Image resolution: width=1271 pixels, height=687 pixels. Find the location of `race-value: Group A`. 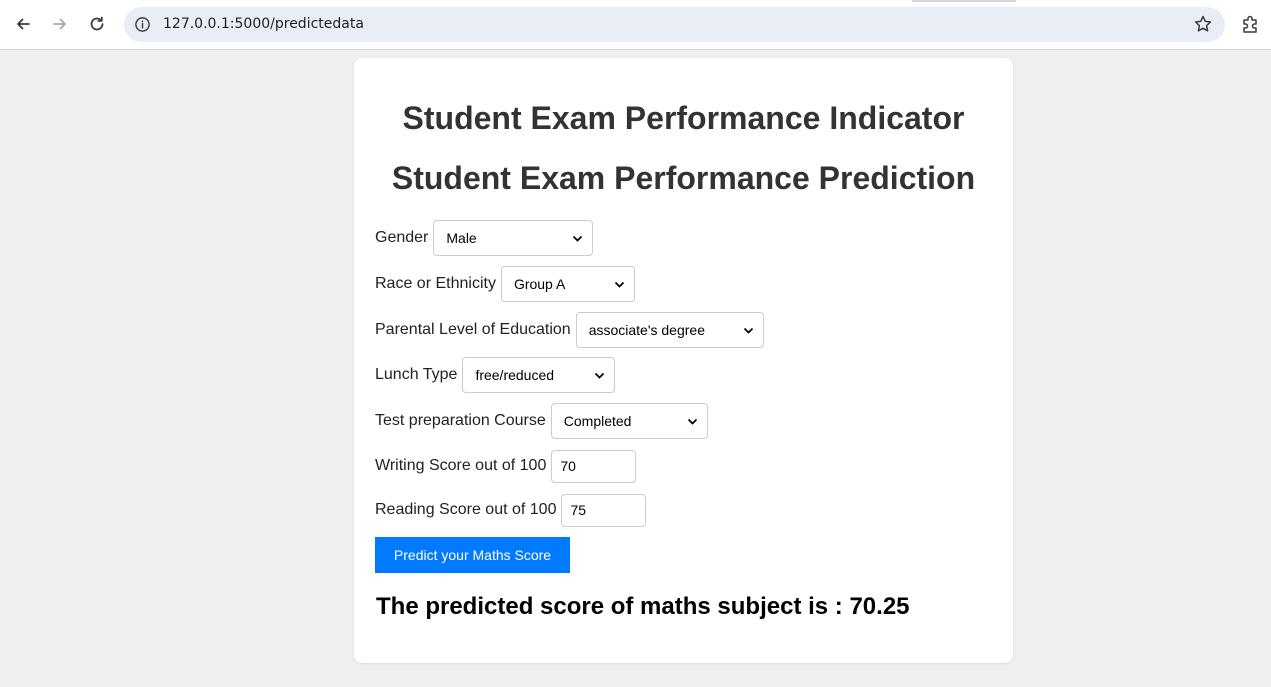

race-value: Group A is located at coordinates (539, 284).